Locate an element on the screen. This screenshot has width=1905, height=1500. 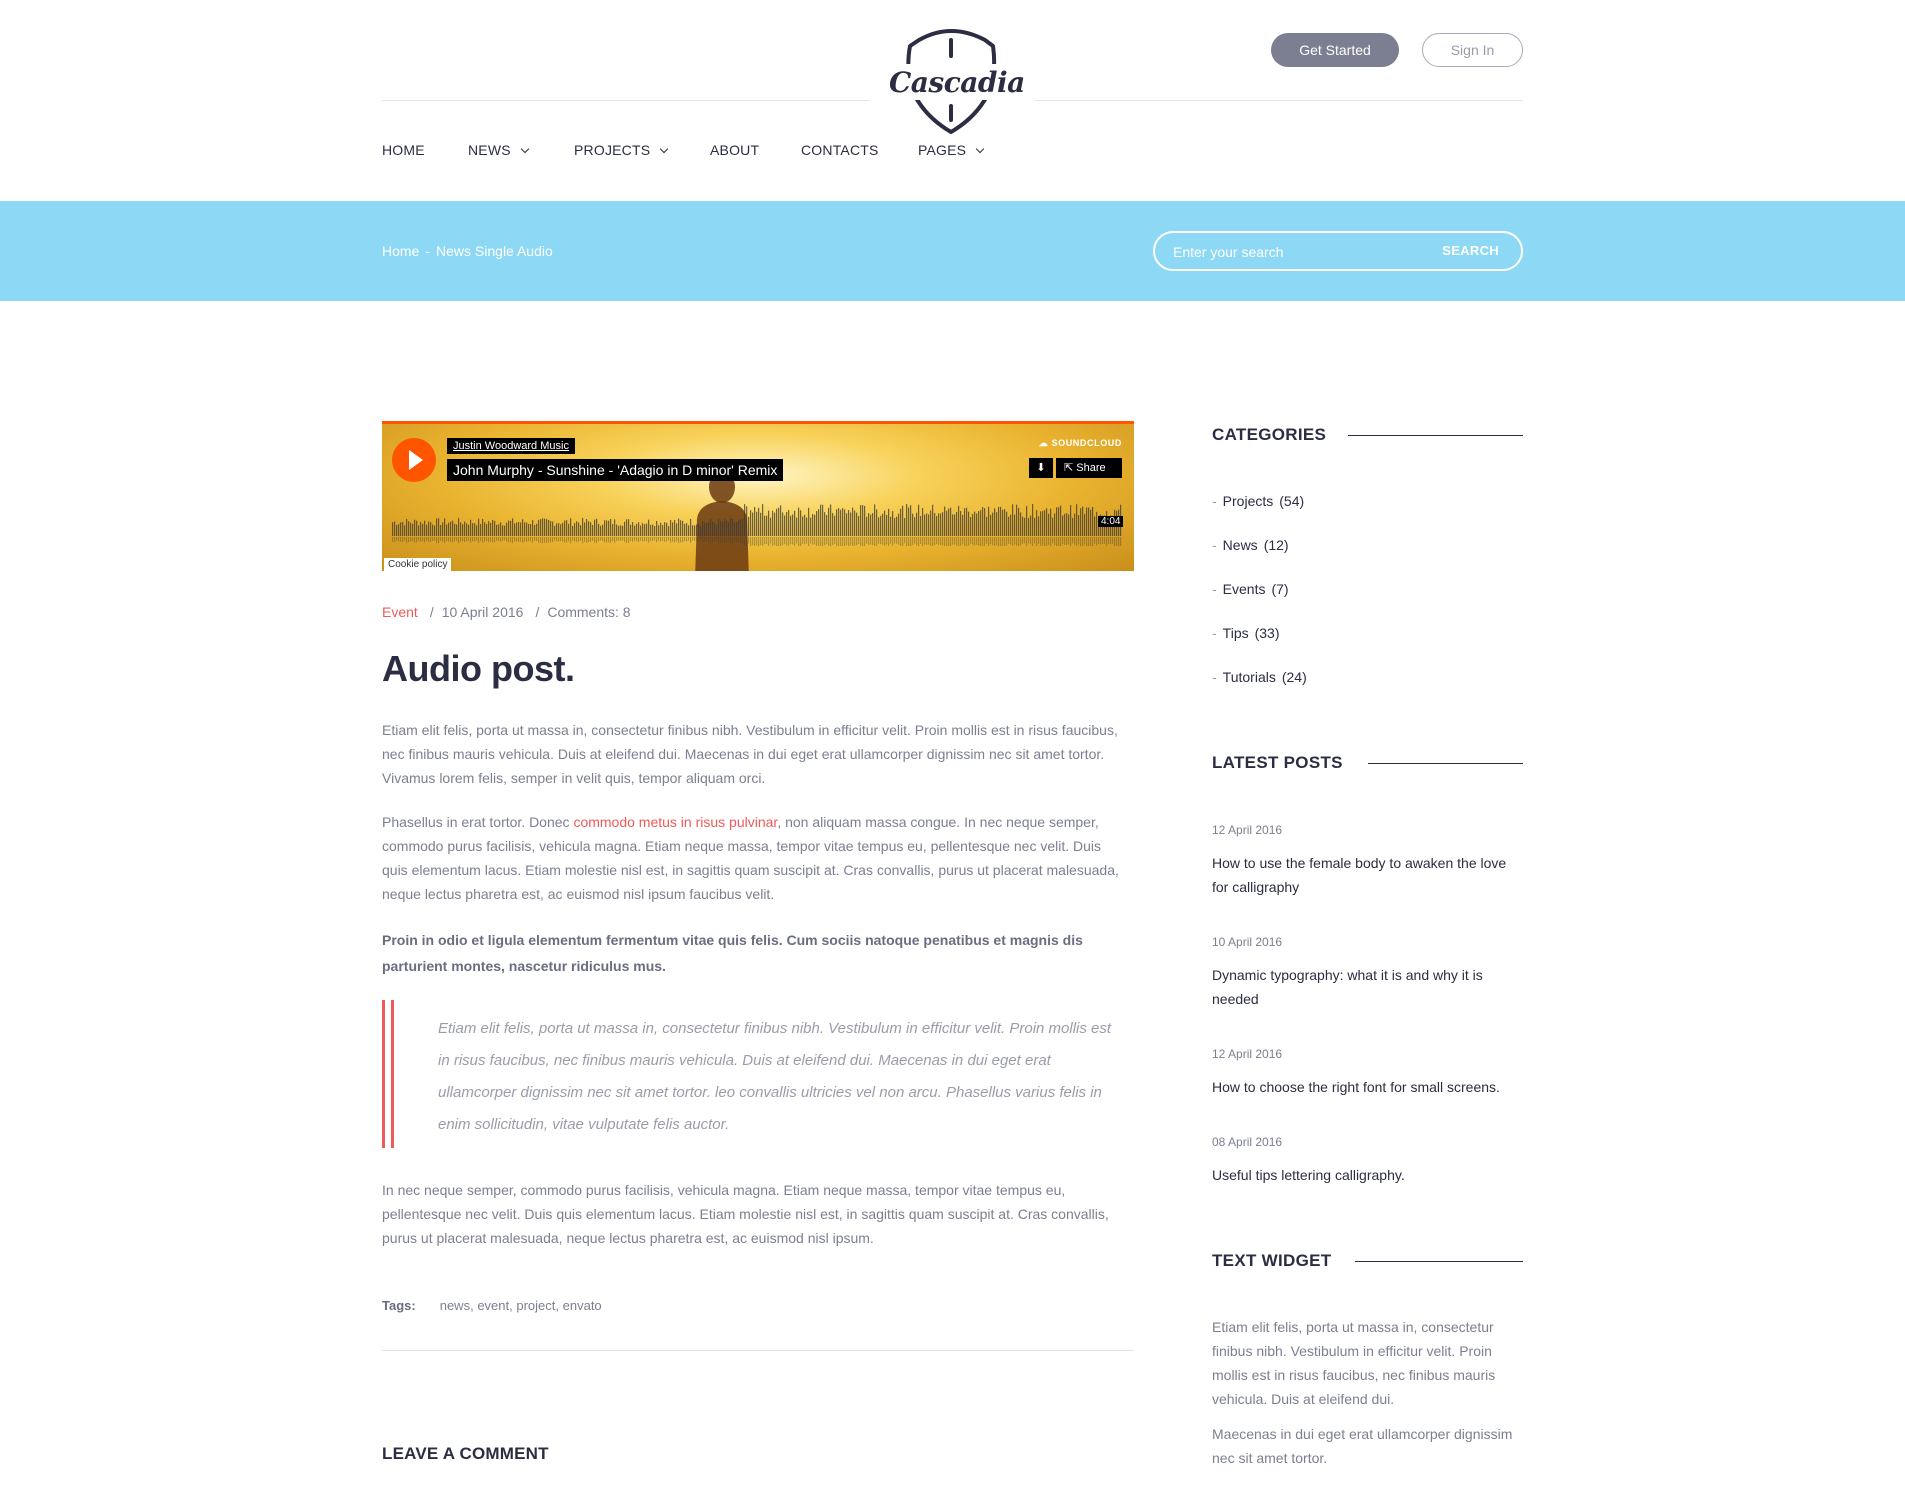
post-tags: Tags: news, event, project, envato is located at coordinates (492, 1305).